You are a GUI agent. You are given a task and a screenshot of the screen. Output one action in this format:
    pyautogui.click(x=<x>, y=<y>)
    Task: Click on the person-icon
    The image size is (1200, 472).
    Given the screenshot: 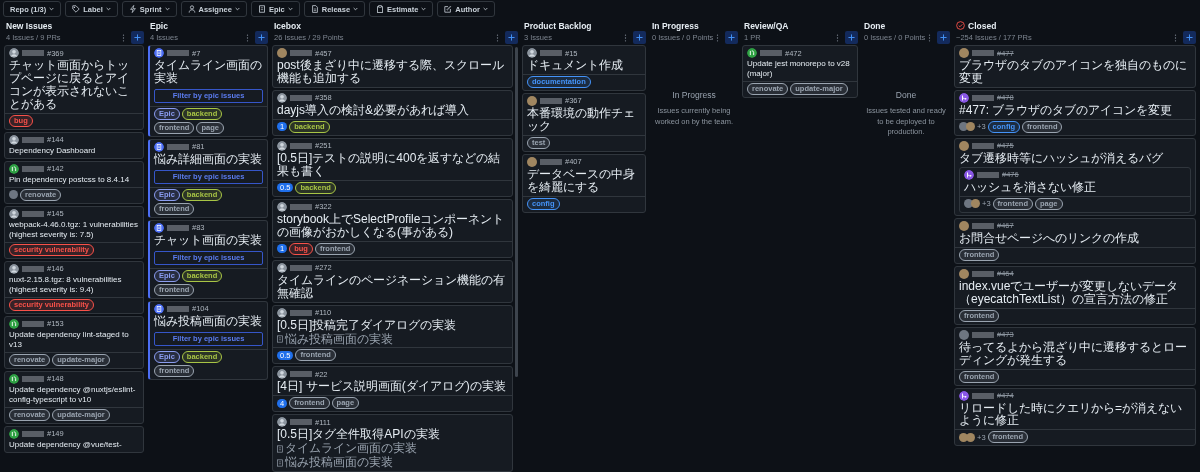 What is the action you would take?
    pyautogui.click(x=191, y=9)
    